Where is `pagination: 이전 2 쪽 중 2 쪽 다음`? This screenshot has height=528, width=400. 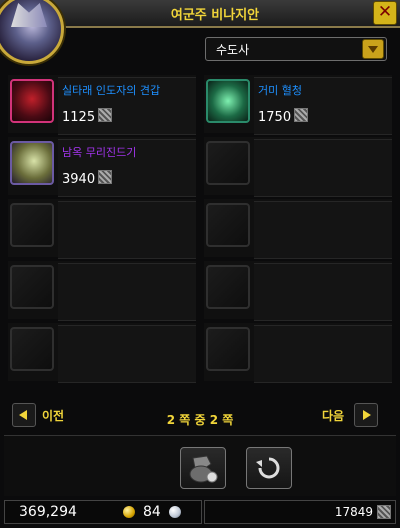 pagination: 이전 2 쪽 중 2 쪽 다음 is located at coordinates (200, 416).